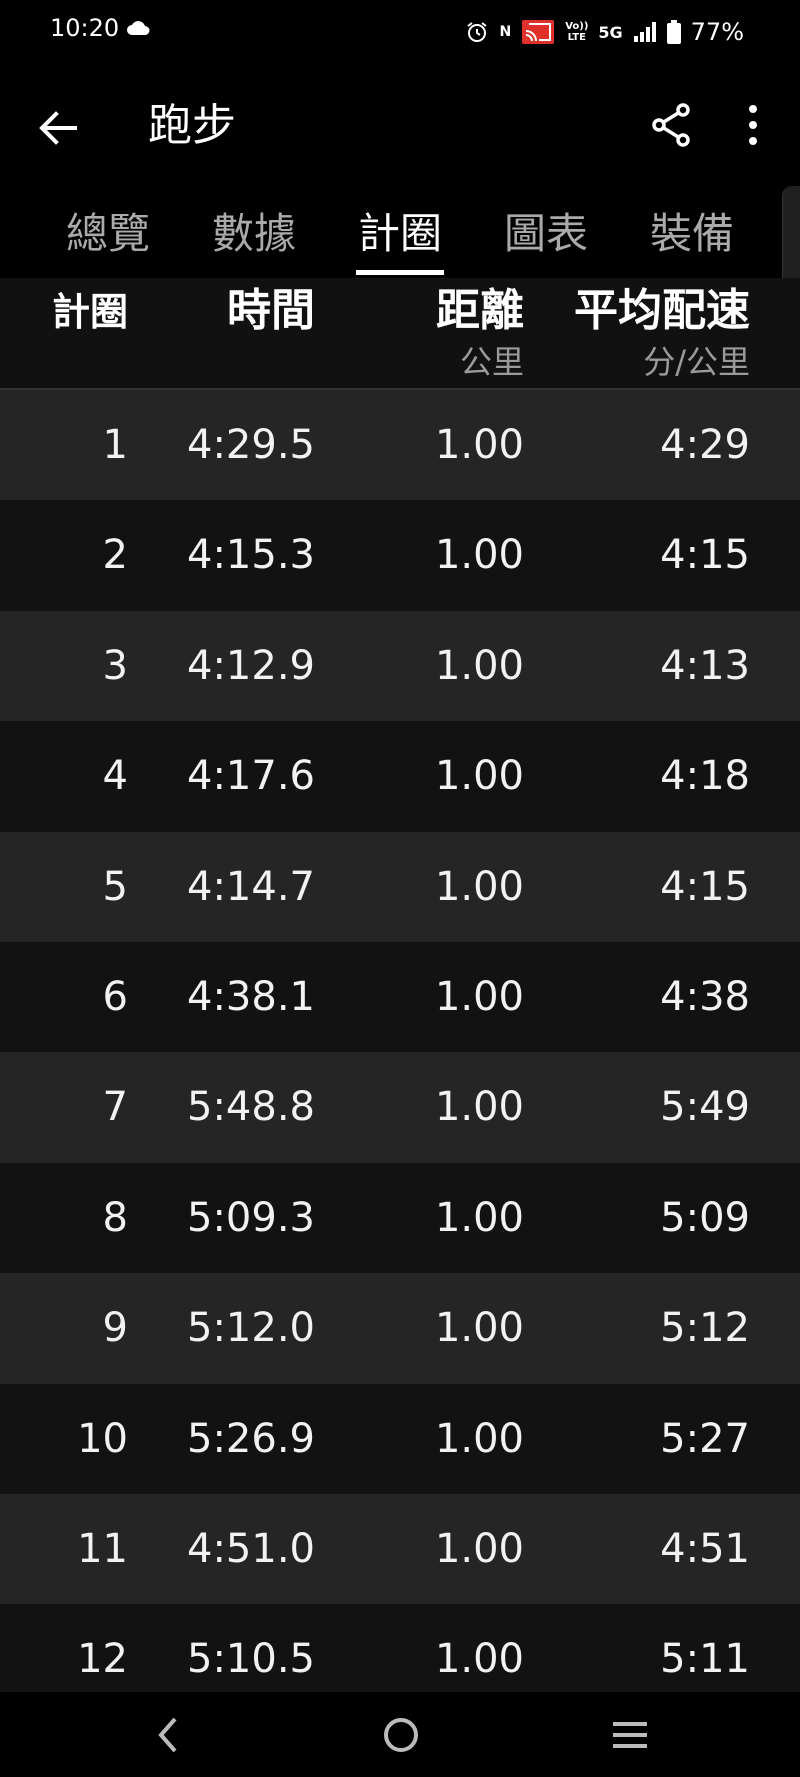 This screenshot has width=800, height=1777. I want to click on volte-bottom-label: LTE, so click(576, 37).